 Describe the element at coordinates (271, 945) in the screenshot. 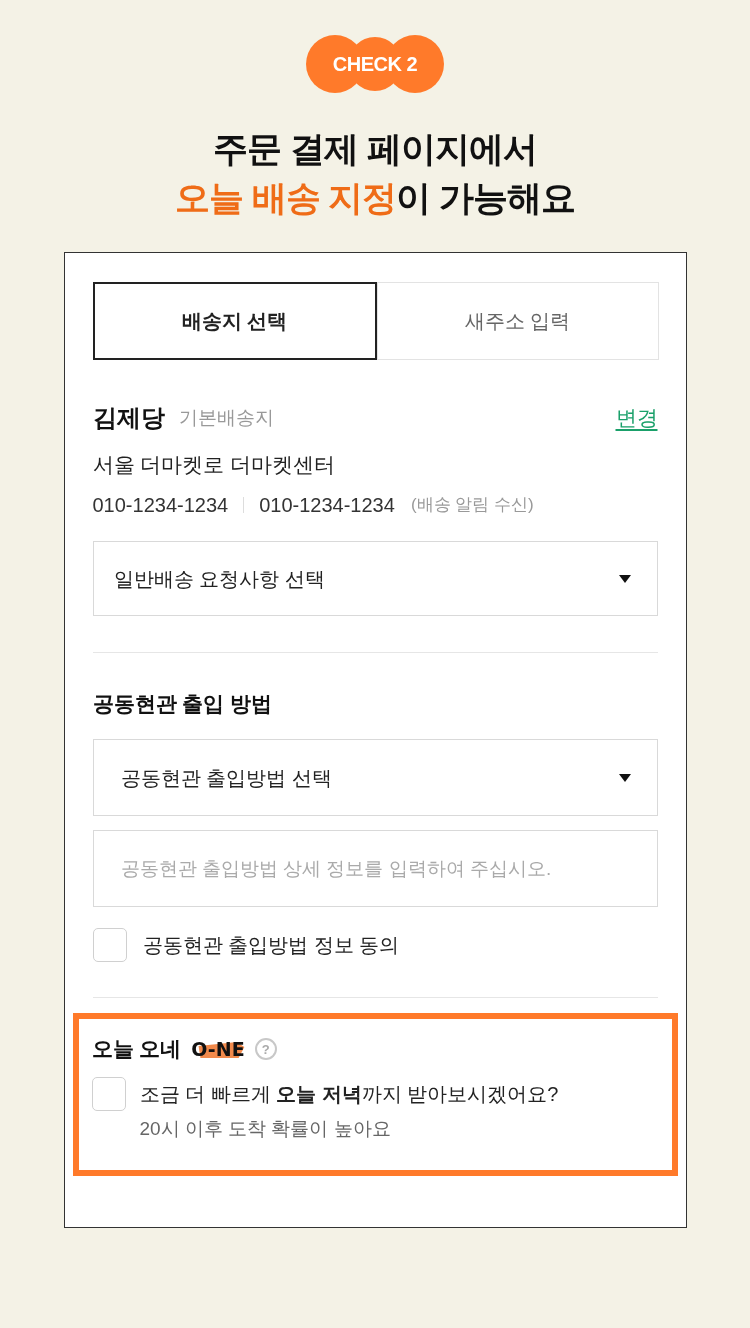

I see `consent-label: 공동현관 출입방법 정보 동의` at that location.